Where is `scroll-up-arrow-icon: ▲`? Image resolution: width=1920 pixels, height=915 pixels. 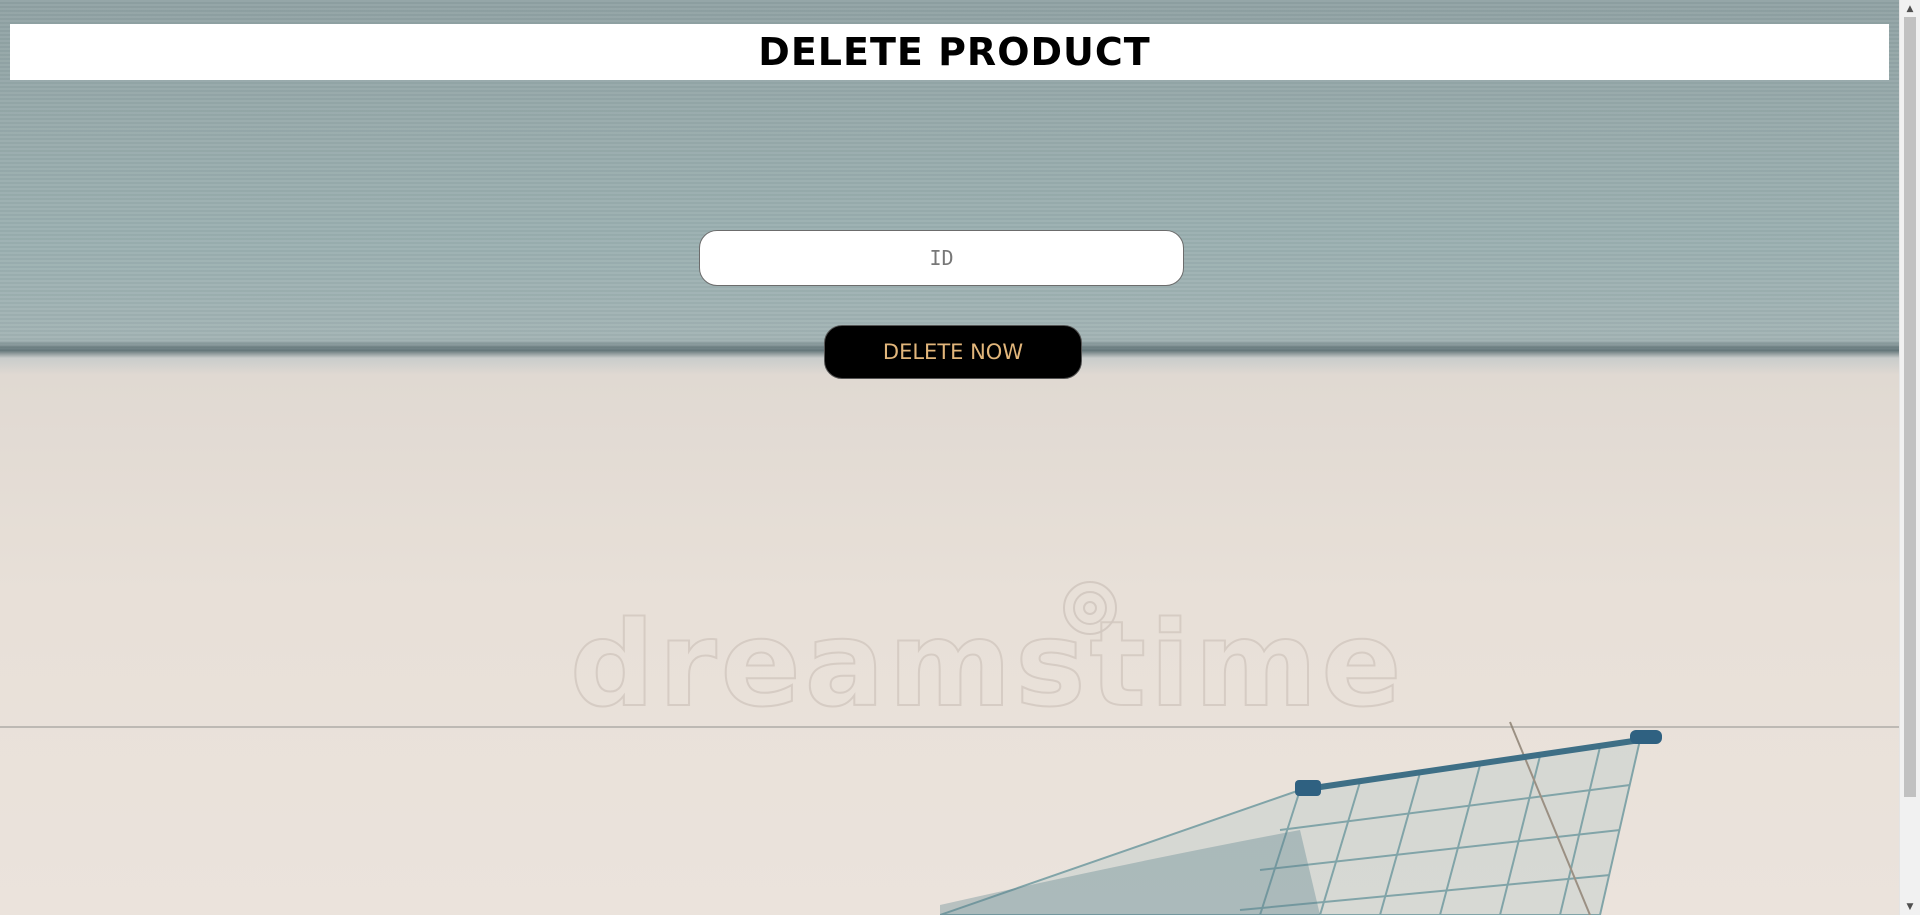
scroll-up-arrow-icon: ▲ is located at coordinates (1910, 8).